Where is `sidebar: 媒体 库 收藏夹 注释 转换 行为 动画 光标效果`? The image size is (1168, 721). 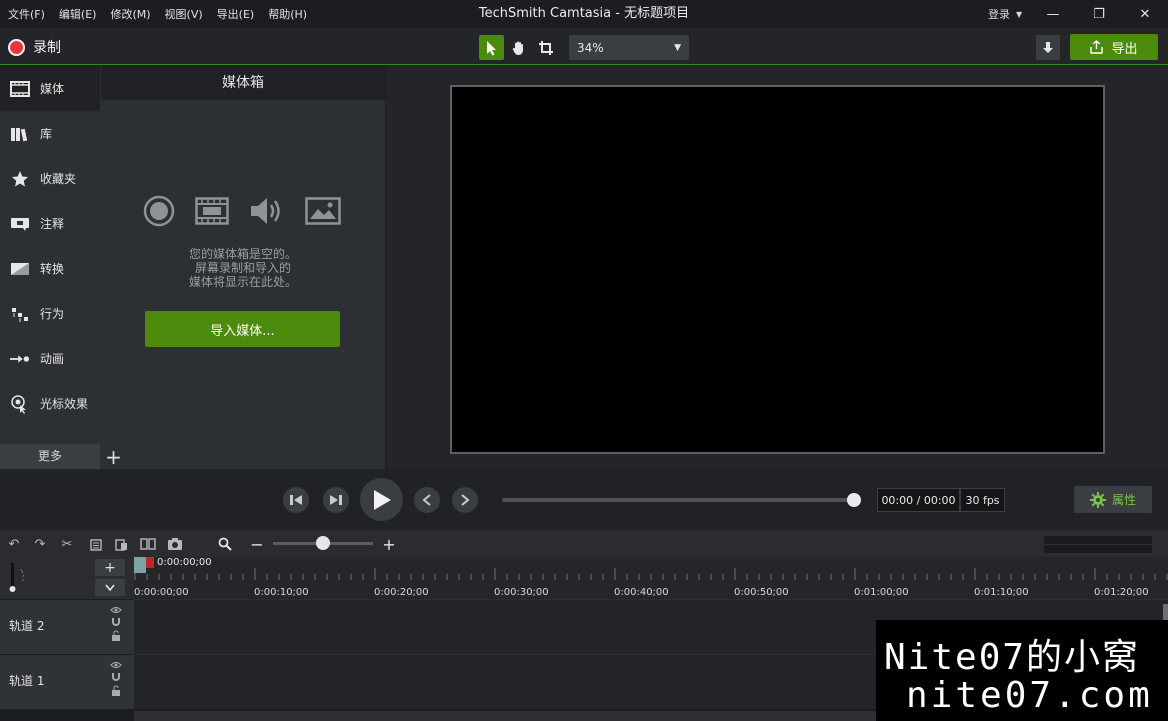 sidebar: 媒体 库 收藏夹 注释 转换 行为 动画 光标效果 is located at coordinates (50, 267).